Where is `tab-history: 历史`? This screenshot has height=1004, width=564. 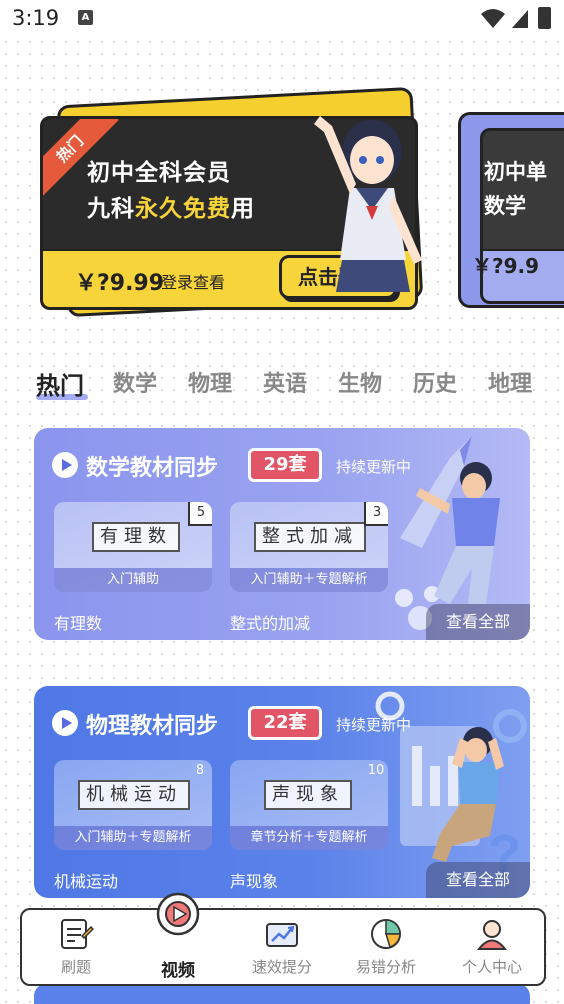
tab-history: 历史 is located at coordinates (435, 382).